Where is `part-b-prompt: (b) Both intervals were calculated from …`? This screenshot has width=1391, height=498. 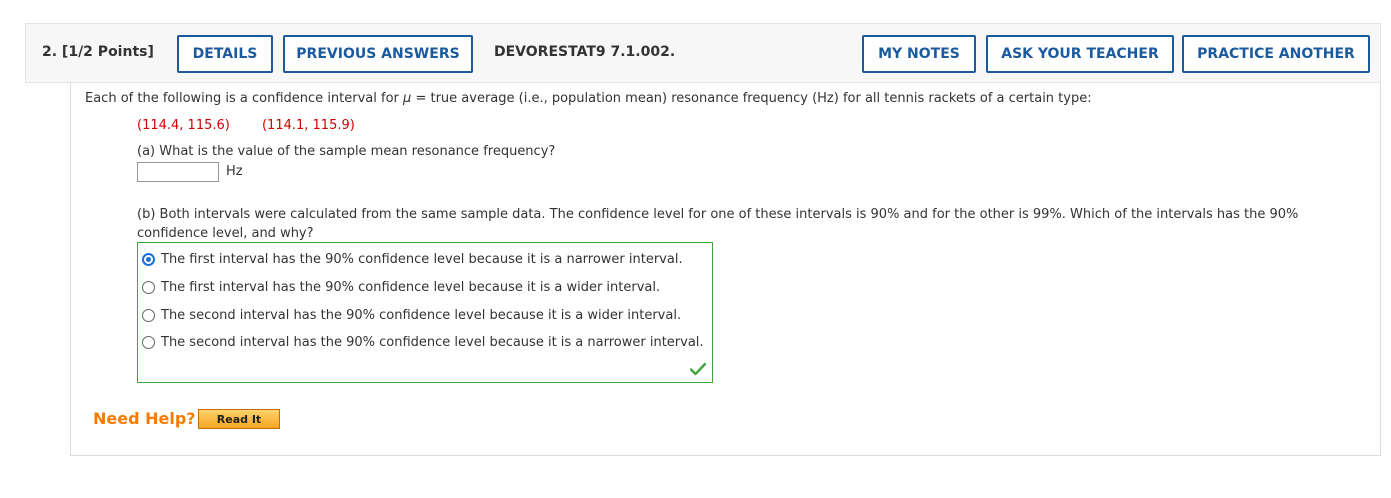
part-b-prompt: (b) Both intervals were calculated from … is located at coordinates (718, 224).